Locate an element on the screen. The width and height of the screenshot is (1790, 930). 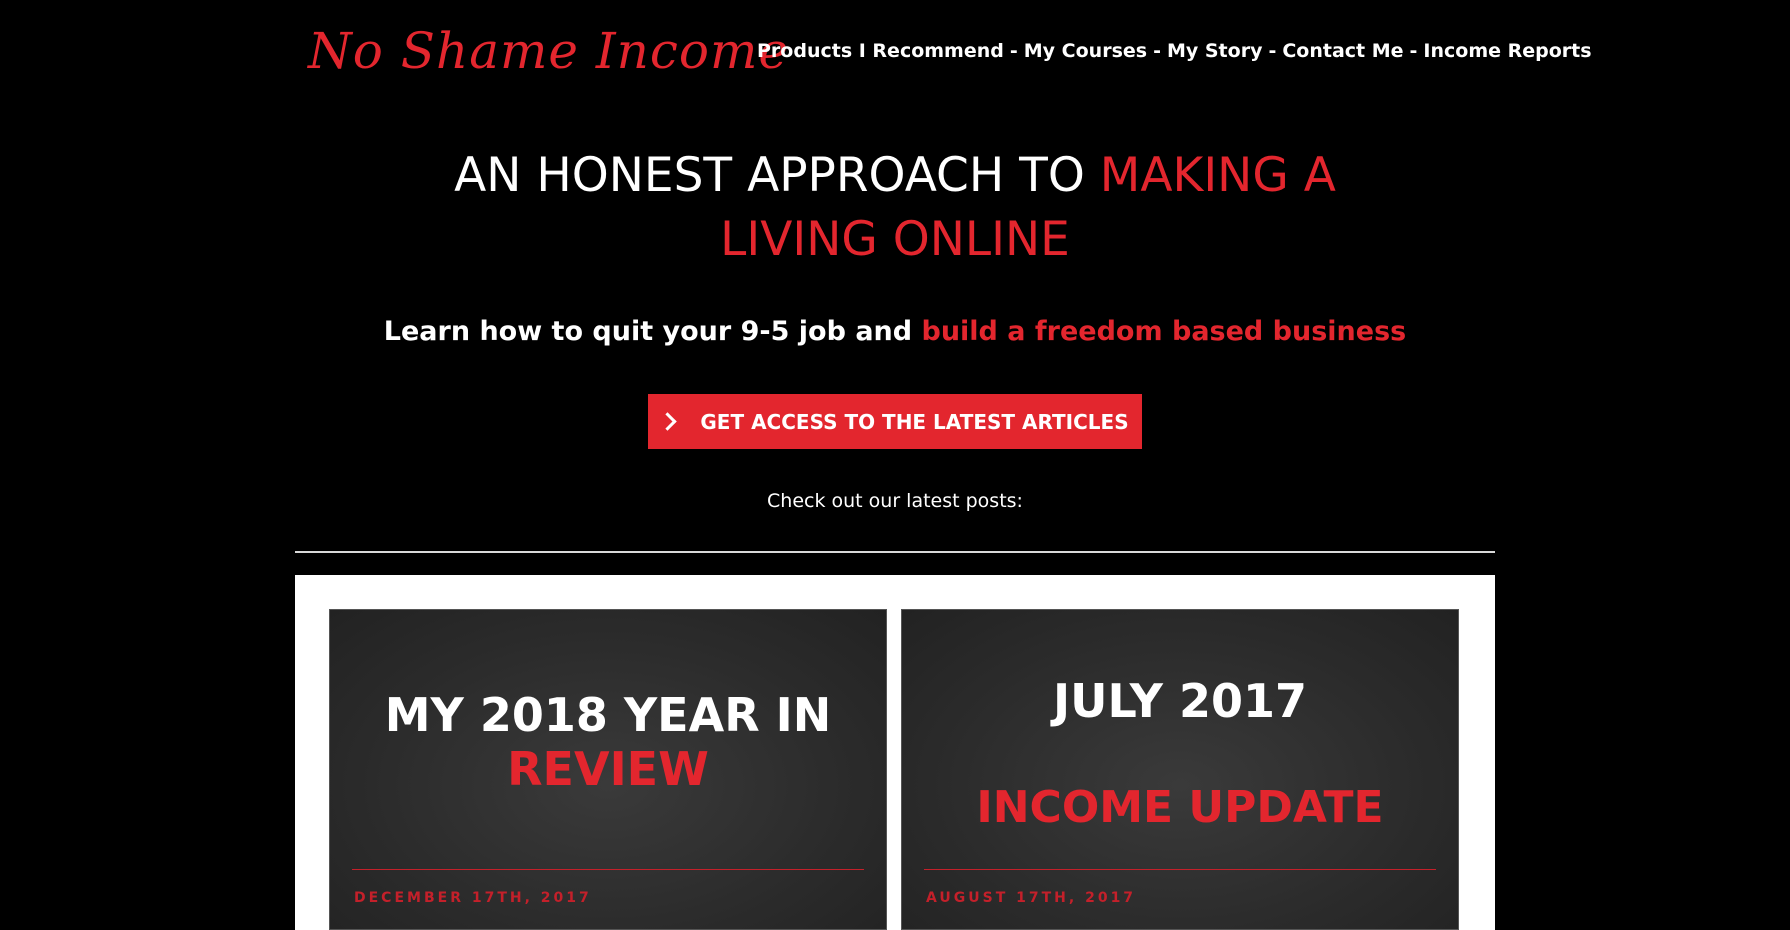
post-title-line-1: MY 2018 YEAR IN is located at coordinates (608, 715).